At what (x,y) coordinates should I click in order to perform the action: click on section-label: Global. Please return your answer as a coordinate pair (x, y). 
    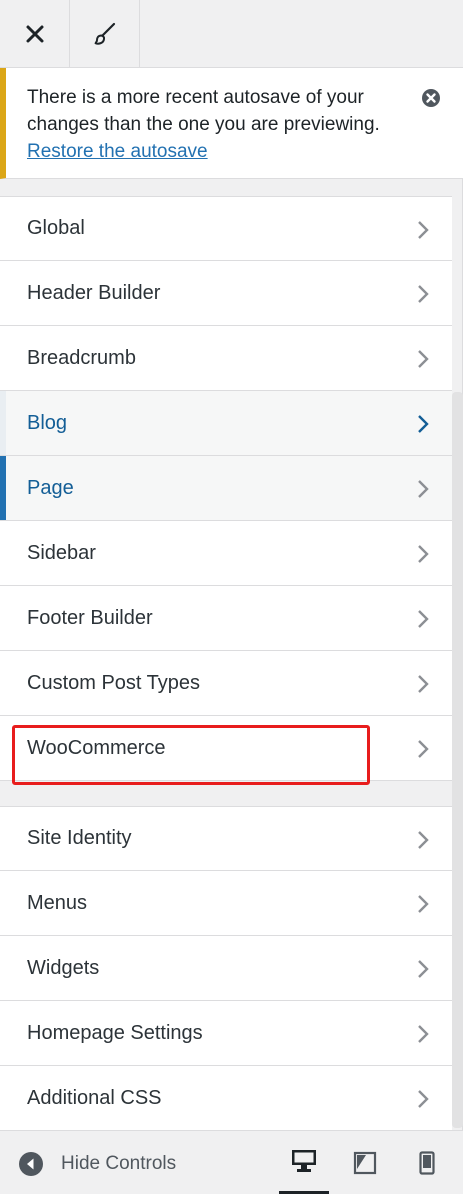
    Looking at the image, I should click on (56, 228).